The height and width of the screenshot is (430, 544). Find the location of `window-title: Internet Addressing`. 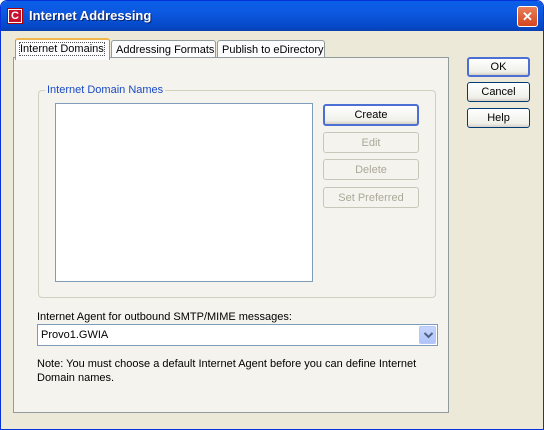

window-title: Internet Addressing is located at coordinates (90, 15).